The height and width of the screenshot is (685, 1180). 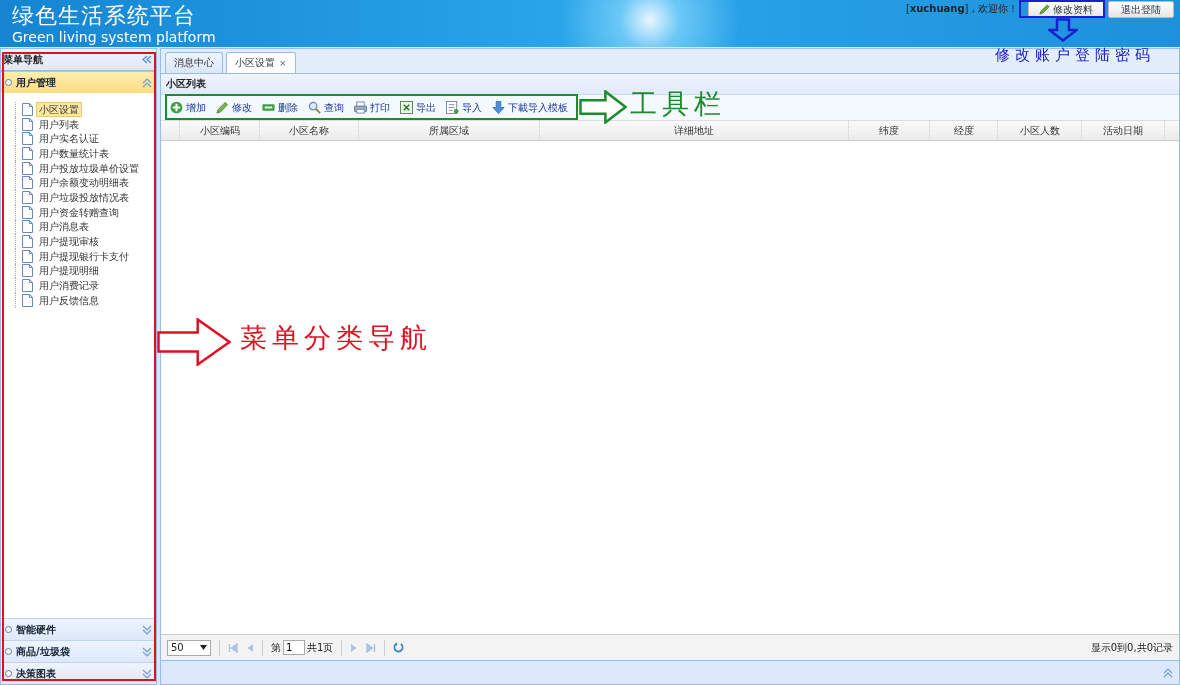 What do you see at coordinates (294, 647) in the screenshot?
I see `page-number-field: 1` at bounding box center [294, 647].